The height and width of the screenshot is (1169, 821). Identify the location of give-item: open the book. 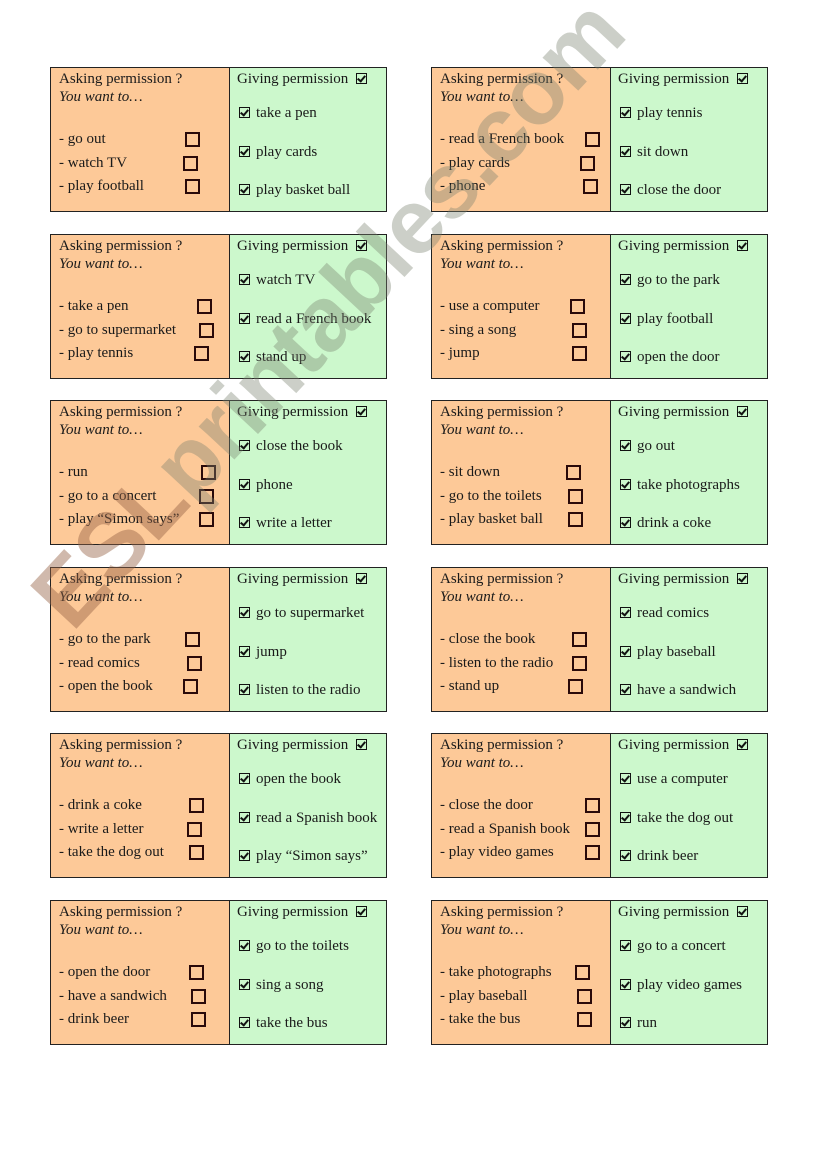
(311, 789).